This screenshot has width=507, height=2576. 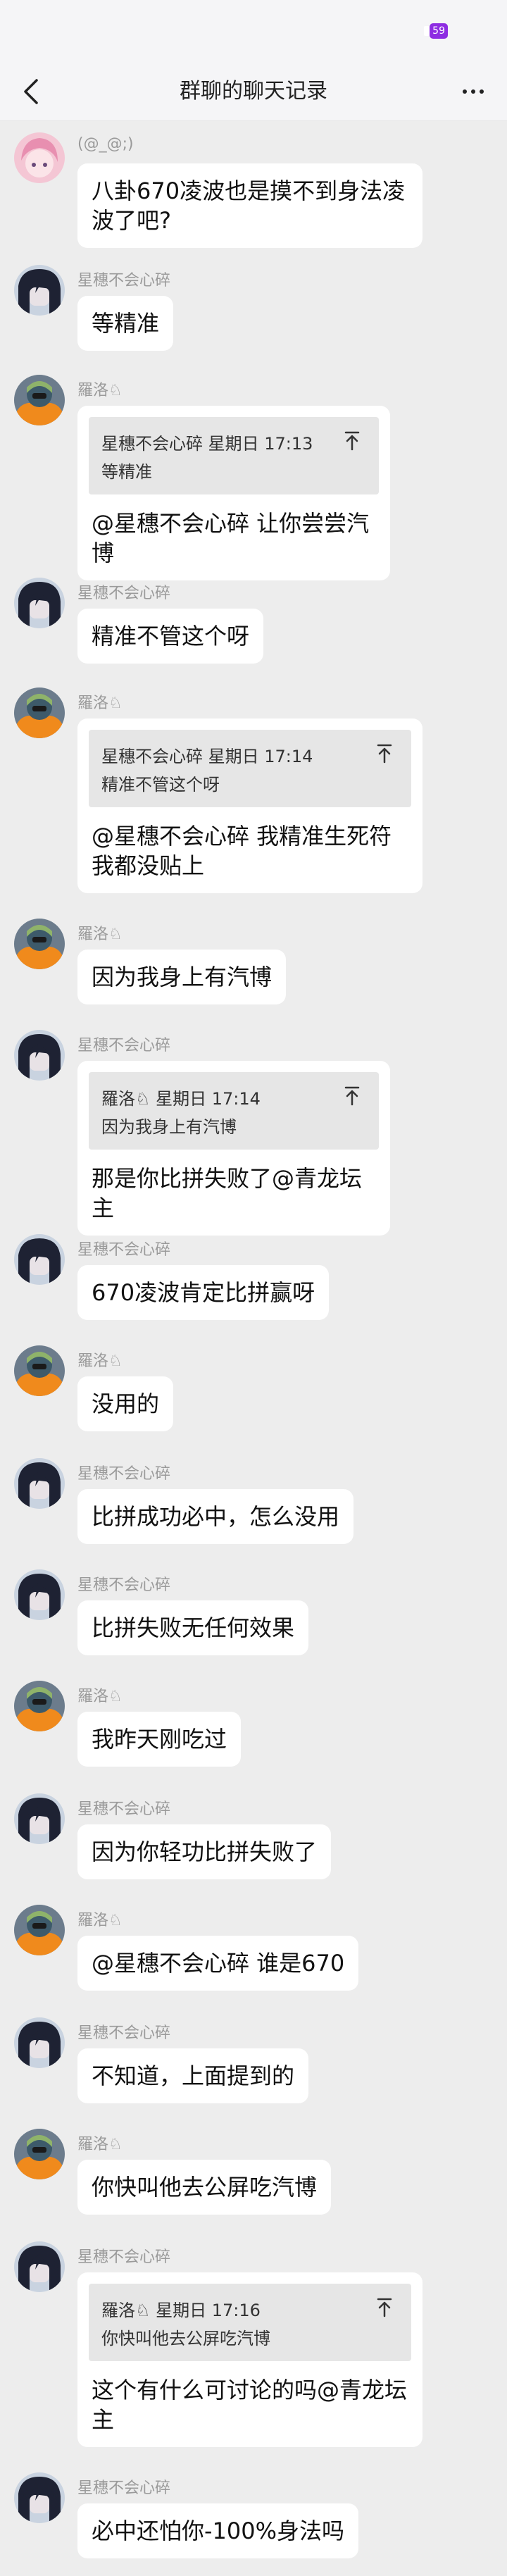 What do you see at coordinates (182, 977) in the screenshot?
I see `message-bubble: 因为我身上有汽博` at bounding box center [182, 977].